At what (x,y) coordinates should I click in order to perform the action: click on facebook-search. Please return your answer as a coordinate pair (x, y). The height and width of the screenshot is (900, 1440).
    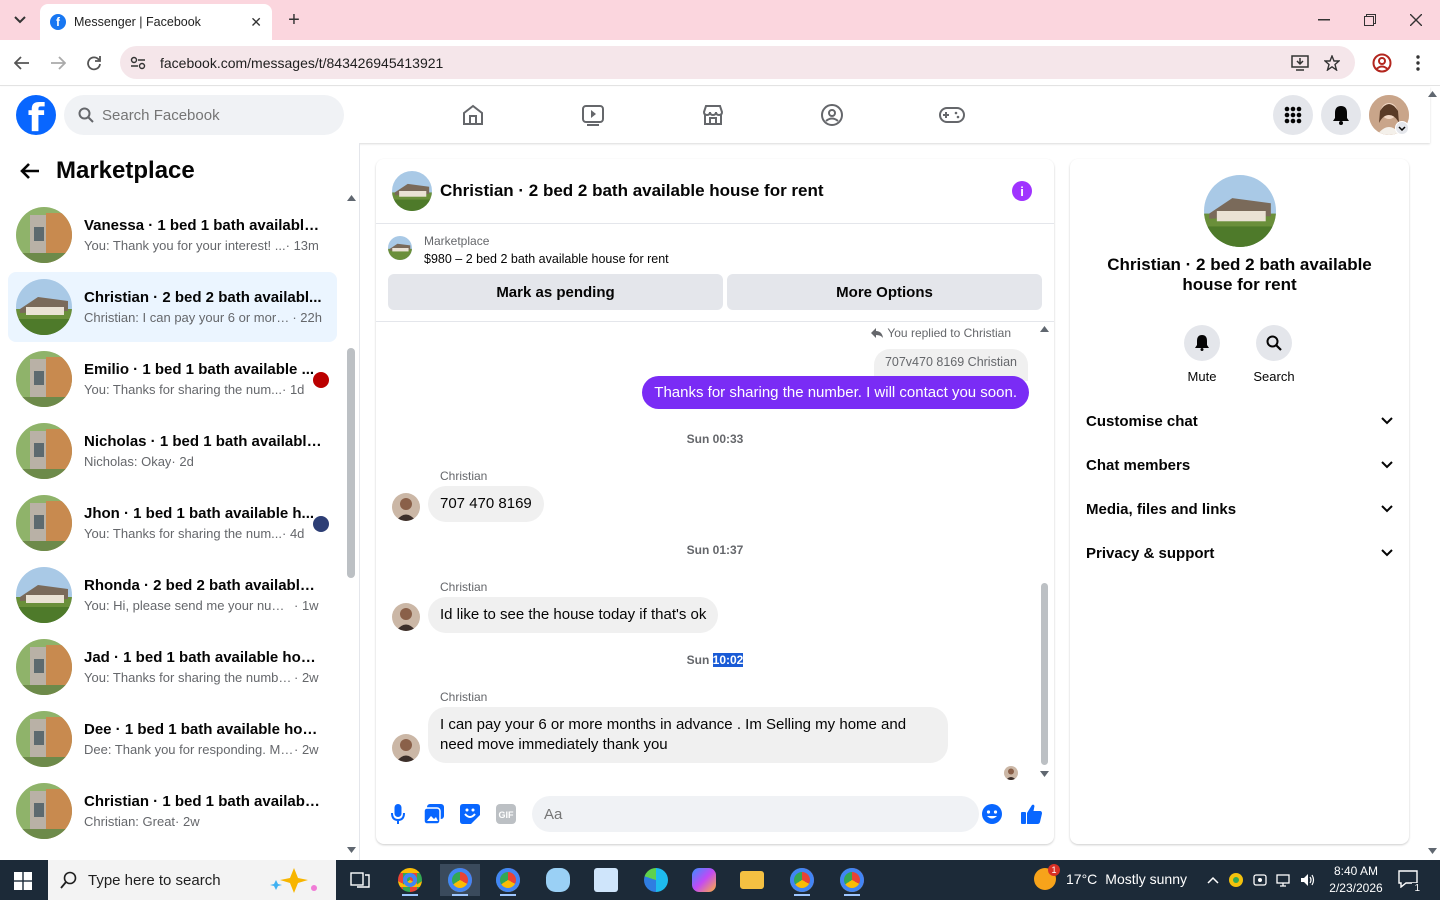
    Looking at the image, I should click on (204, 115).